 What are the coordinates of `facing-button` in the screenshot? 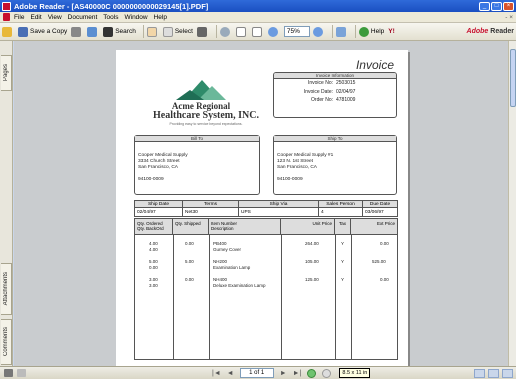 It's located at (507, 373).